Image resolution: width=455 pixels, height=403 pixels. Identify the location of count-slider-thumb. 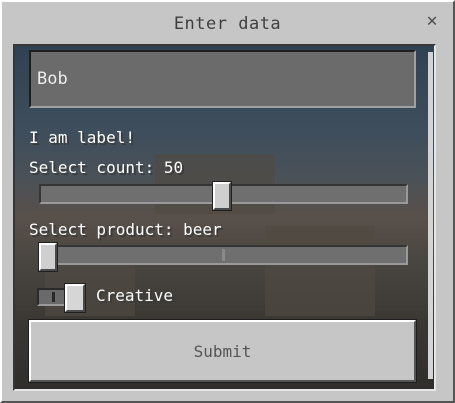
(222, 196).